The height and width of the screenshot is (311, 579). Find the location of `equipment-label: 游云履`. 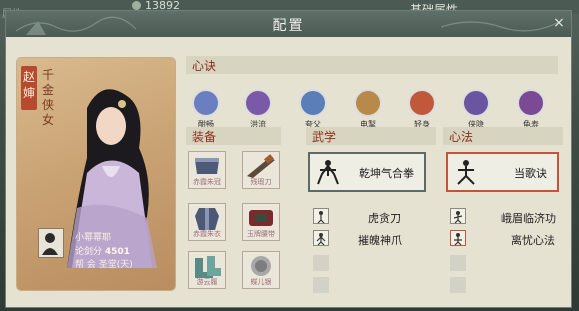

equipment-label: 游云履 is located at coordinates (207, 282).